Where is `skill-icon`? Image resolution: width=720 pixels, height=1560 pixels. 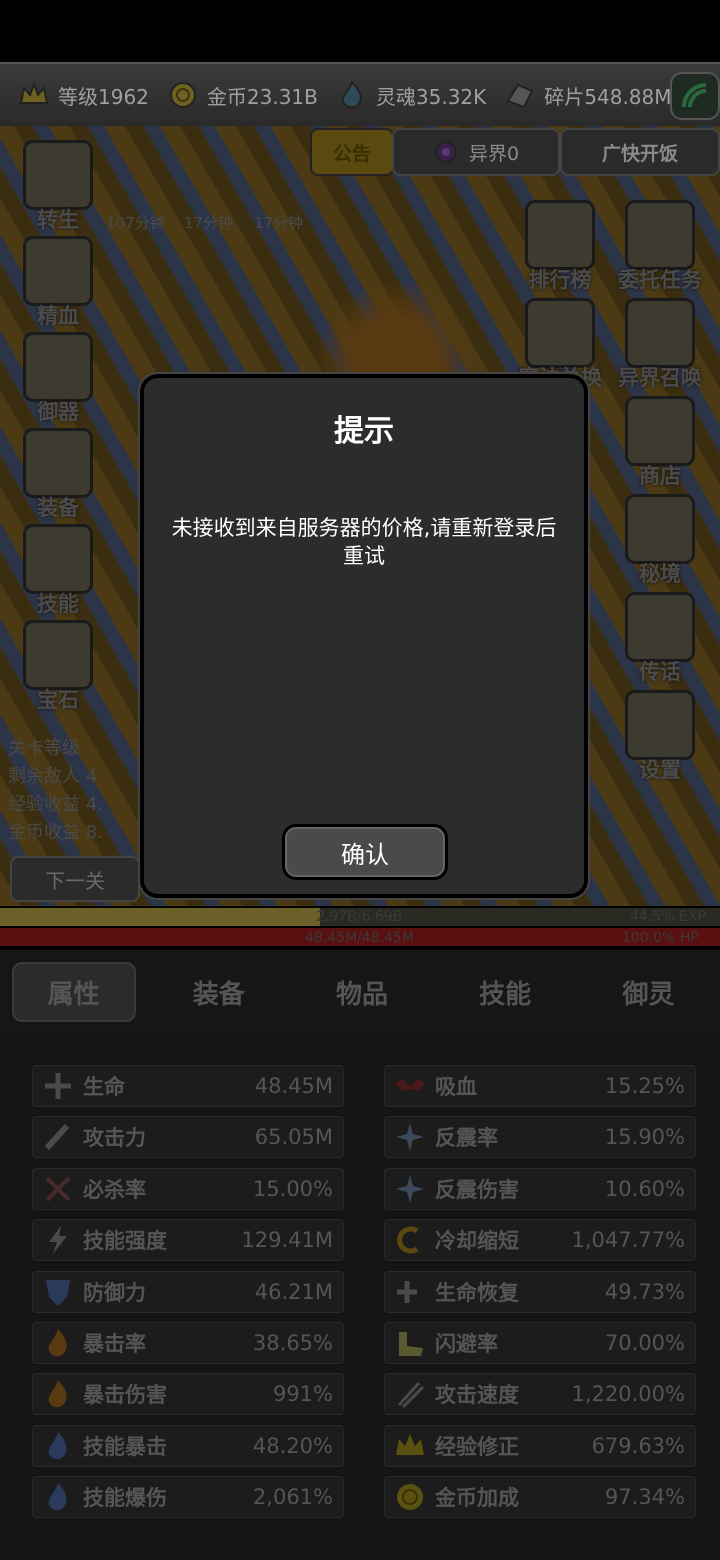 skill-icon is located at coordinates (58, 559).